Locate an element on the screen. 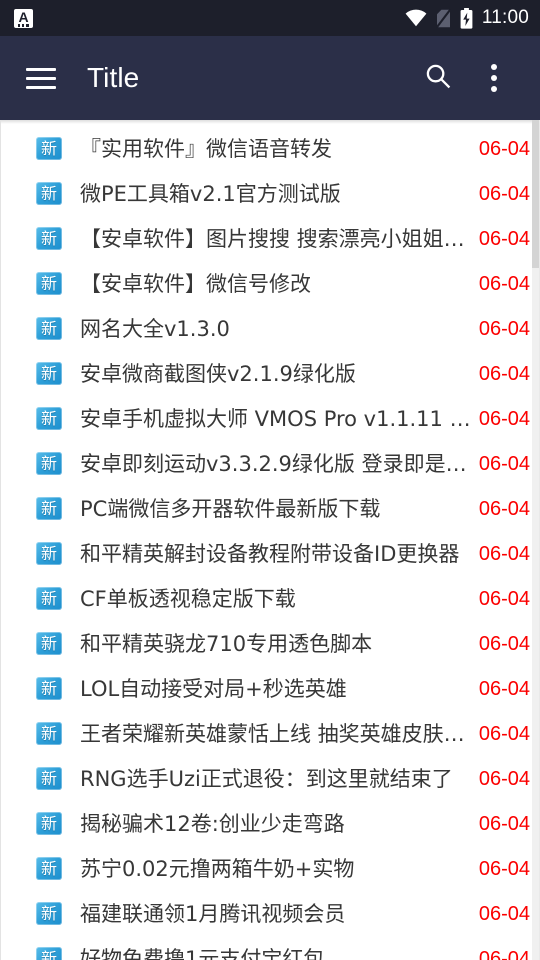  more-vertical-icon is located at coordinates (494, 78).